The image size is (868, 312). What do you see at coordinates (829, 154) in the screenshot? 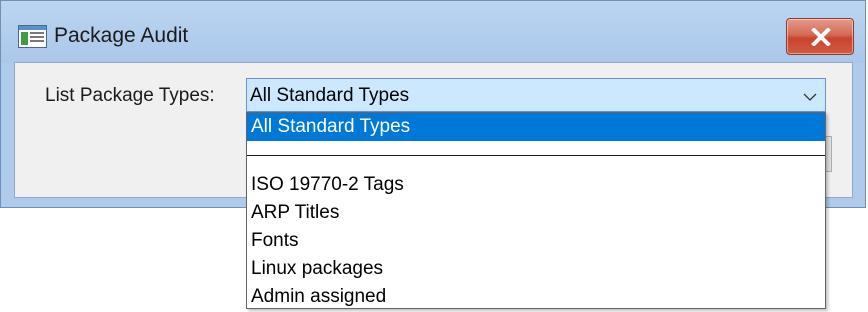
I see `obscured-button` at bounding box center [829, 154].